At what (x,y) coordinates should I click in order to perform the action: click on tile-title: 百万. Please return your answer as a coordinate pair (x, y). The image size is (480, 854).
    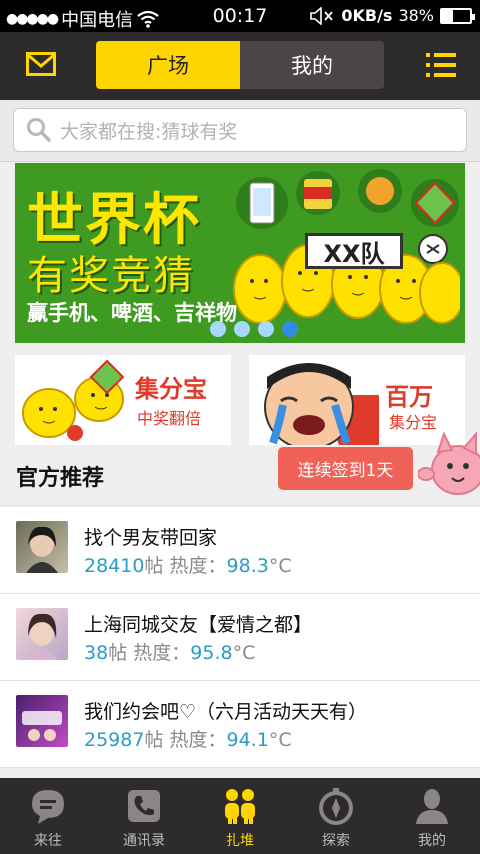
    Looking at the image, I should click on (409, 397).